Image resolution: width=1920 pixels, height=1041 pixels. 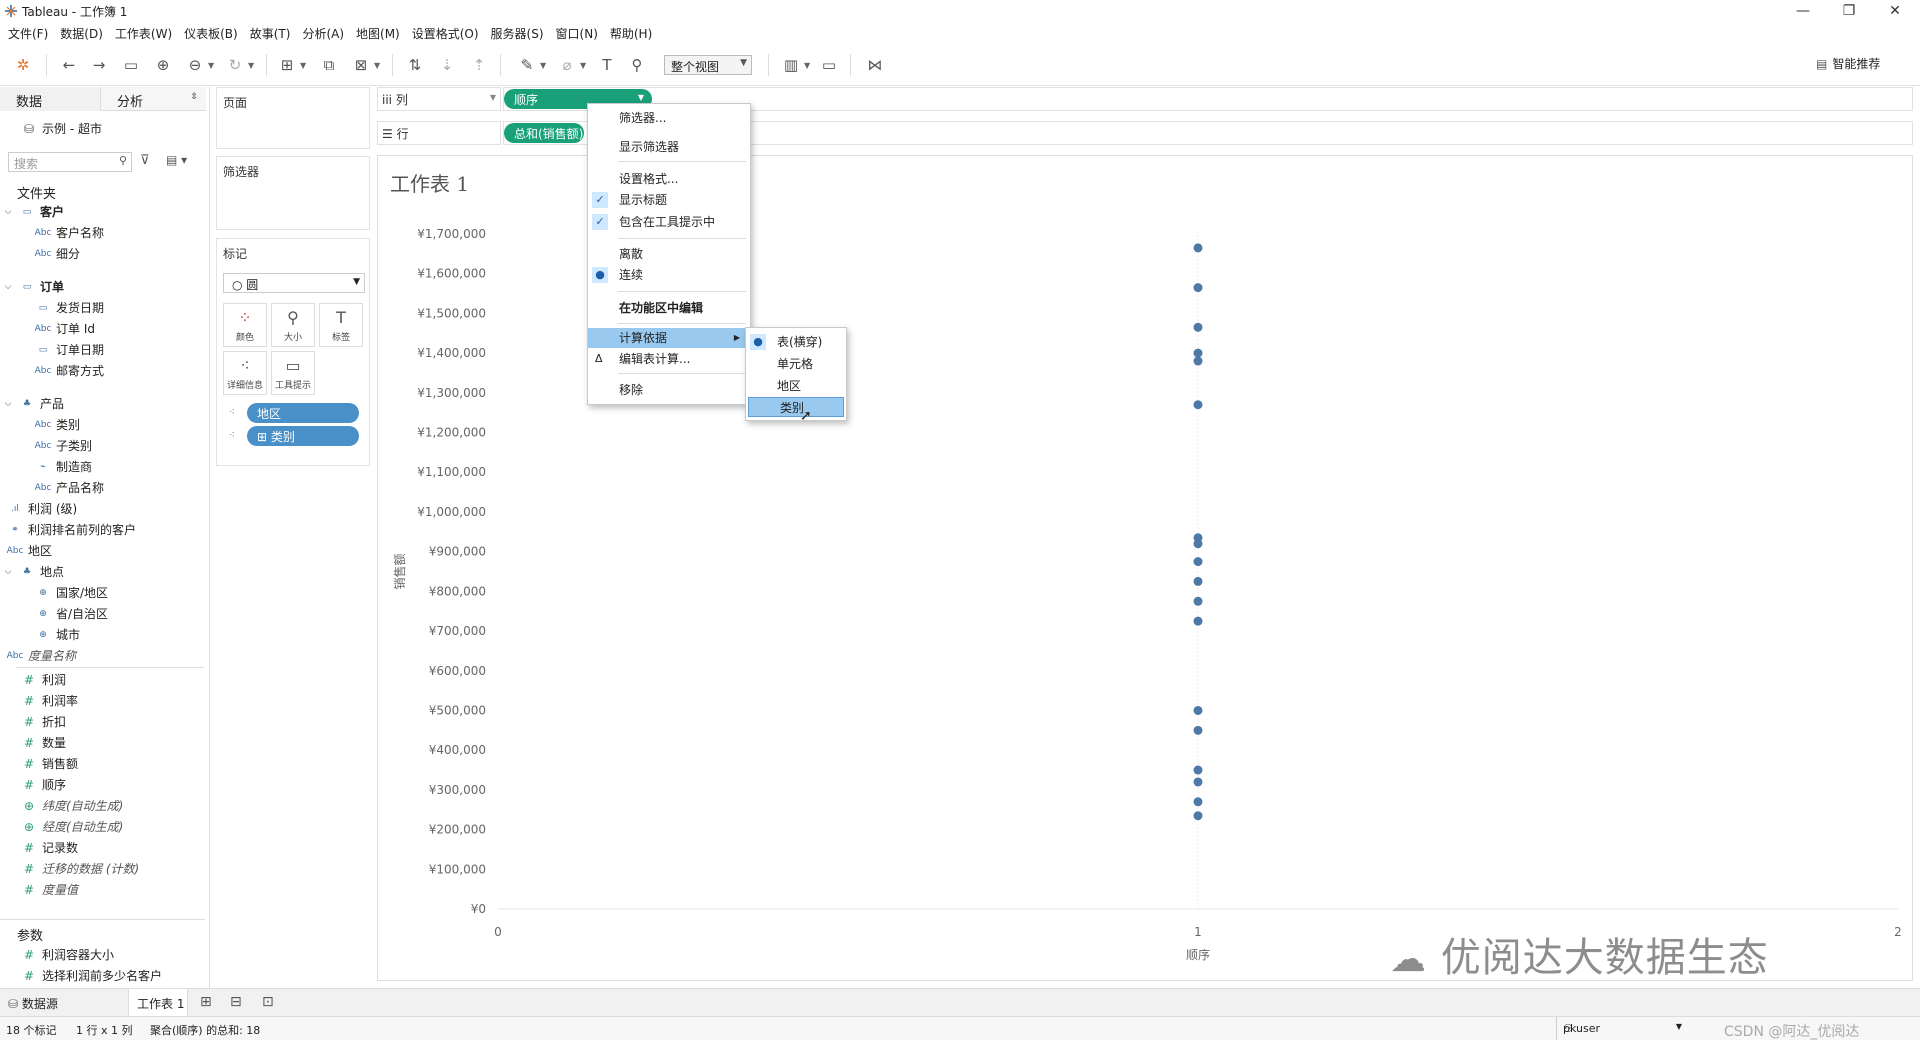 I want to click on field-23: # 折扣, so click(x=102, y=721).